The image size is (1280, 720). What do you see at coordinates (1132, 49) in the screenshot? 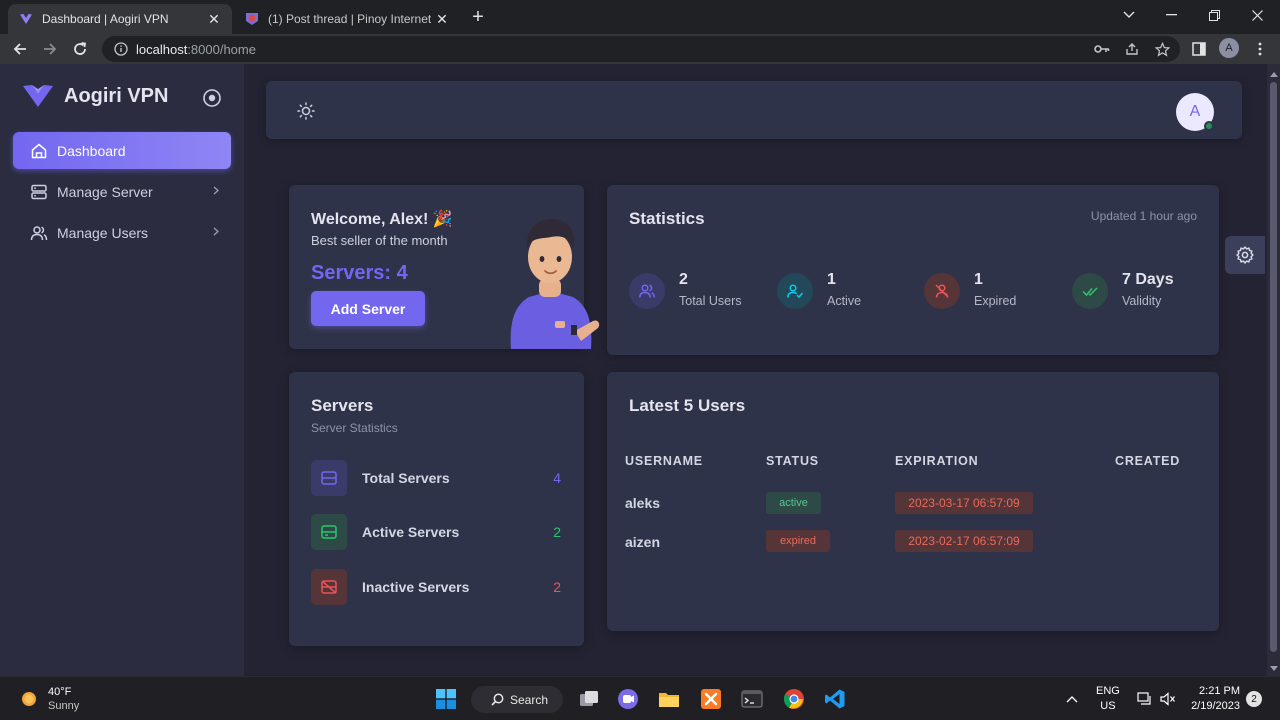
I see `share-icon` at bounding box center [1132, 49].